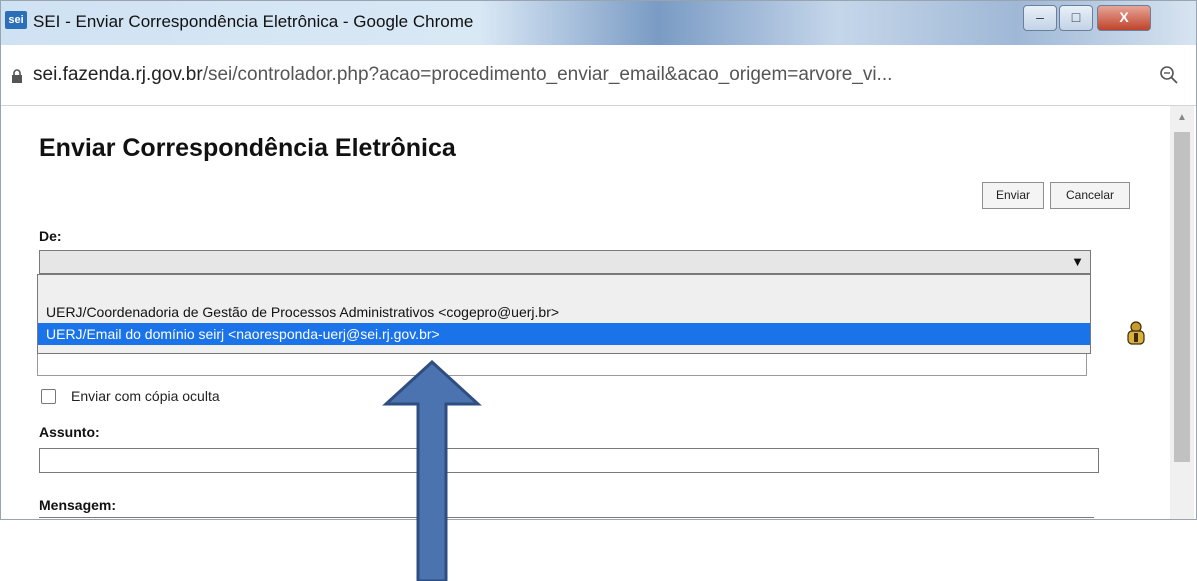 The height and width of the screenshot is (581, 1197). What do you see at coordinates (1040, 18) in the screenshot?
I see `minimize-button: –` at bounding box center [1040, 18].